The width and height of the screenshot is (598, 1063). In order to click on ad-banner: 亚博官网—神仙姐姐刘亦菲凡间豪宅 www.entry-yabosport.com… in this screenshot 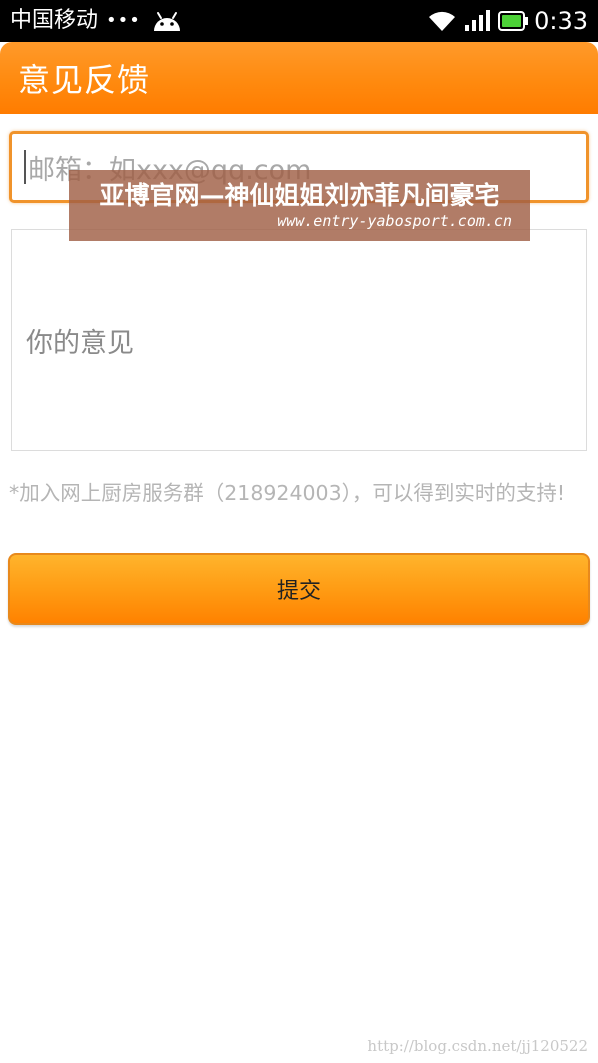, I will do `click(299, 205)`.